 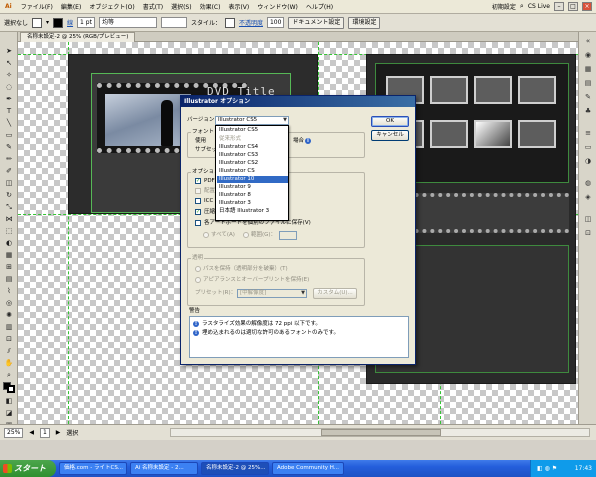 I want to click on eyedropper-tool-icon: ⌇, so click(x=9, y=291).